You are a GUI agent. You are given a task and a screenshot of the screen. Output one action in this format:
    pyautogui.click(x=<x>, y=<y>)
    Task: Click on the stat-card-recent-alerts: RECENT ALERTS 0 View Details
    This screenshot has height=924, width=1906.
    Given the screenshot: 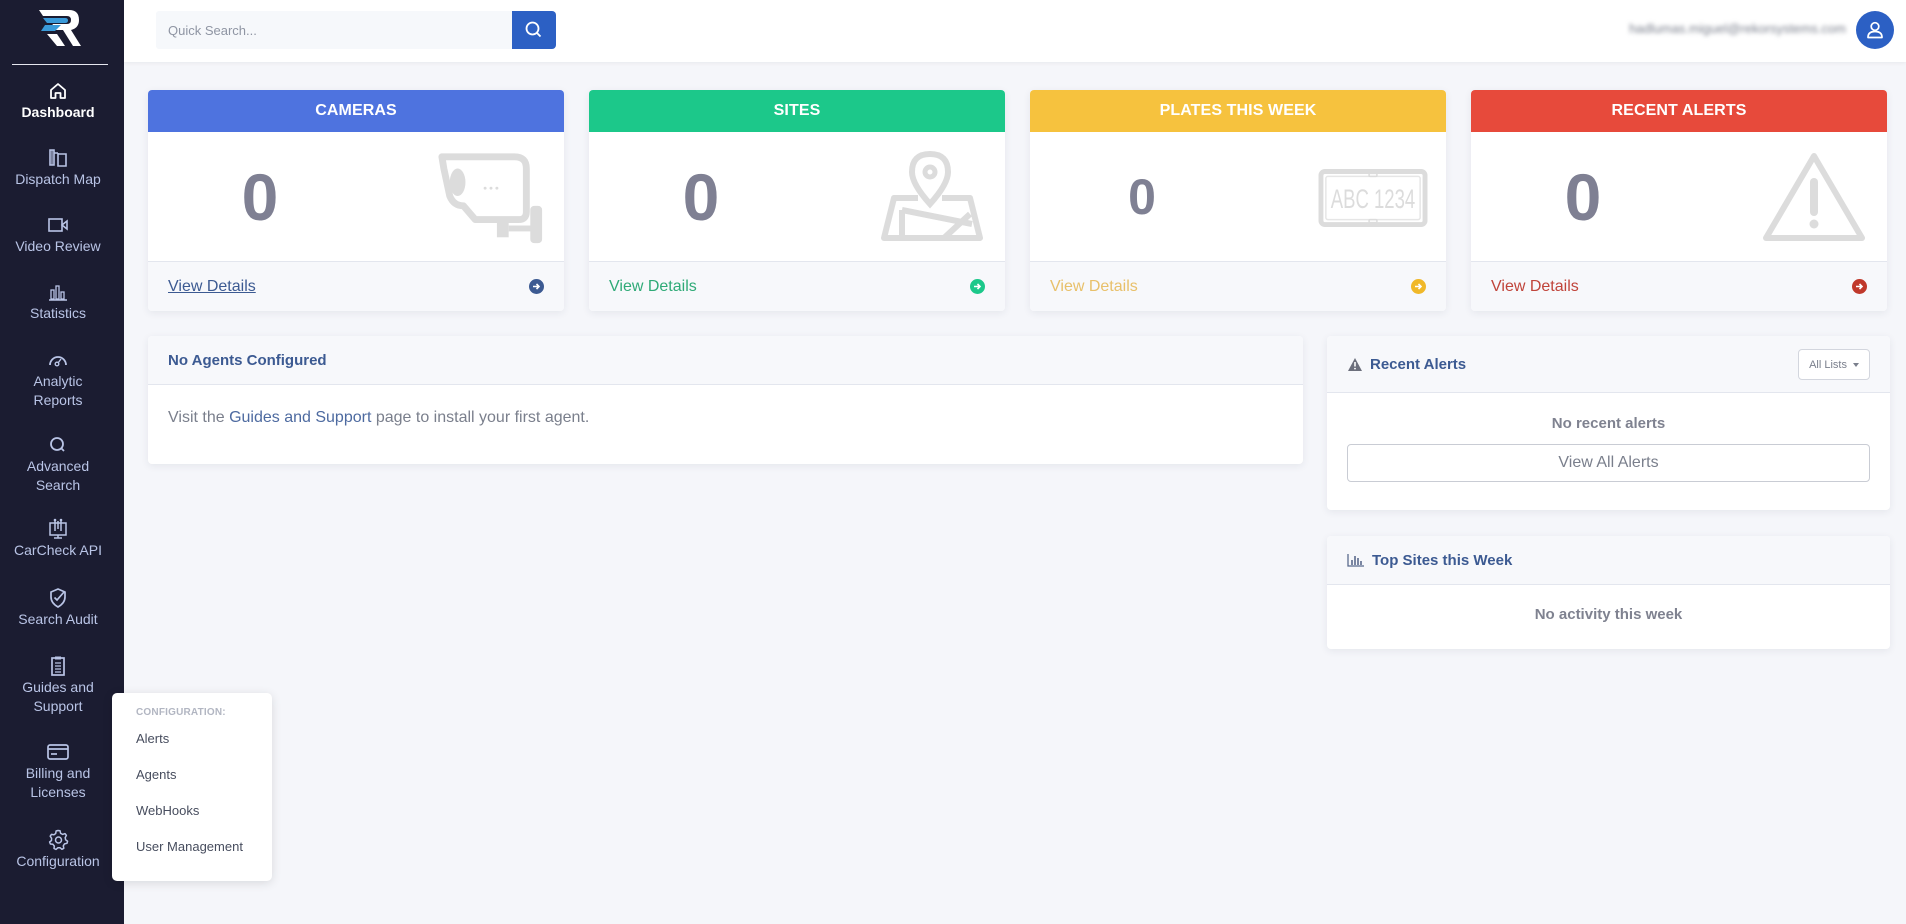 What is the action you would take?
    pyautogui.click(x=1679, y=200)
    